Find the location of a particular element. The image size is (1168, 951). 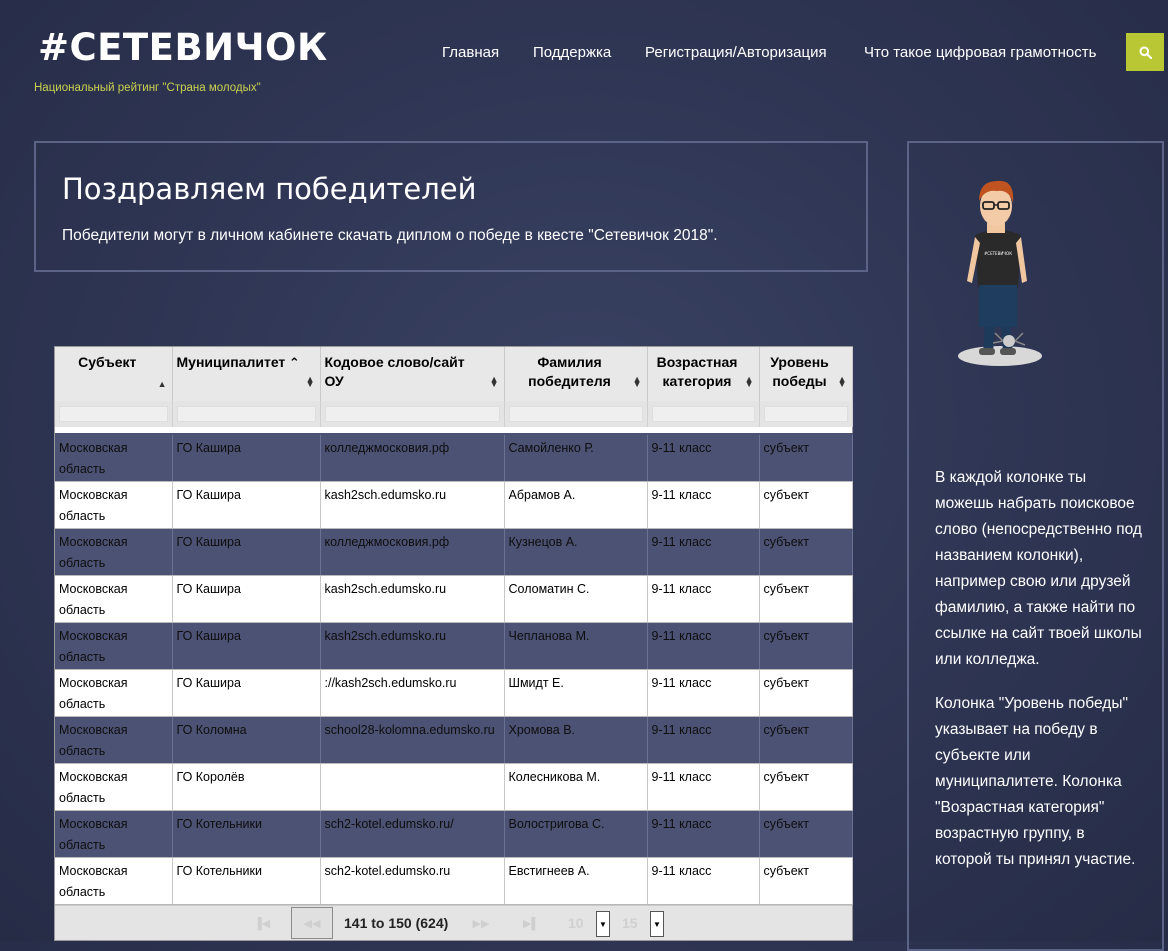

header-separator is located at coordinates (453, 431).